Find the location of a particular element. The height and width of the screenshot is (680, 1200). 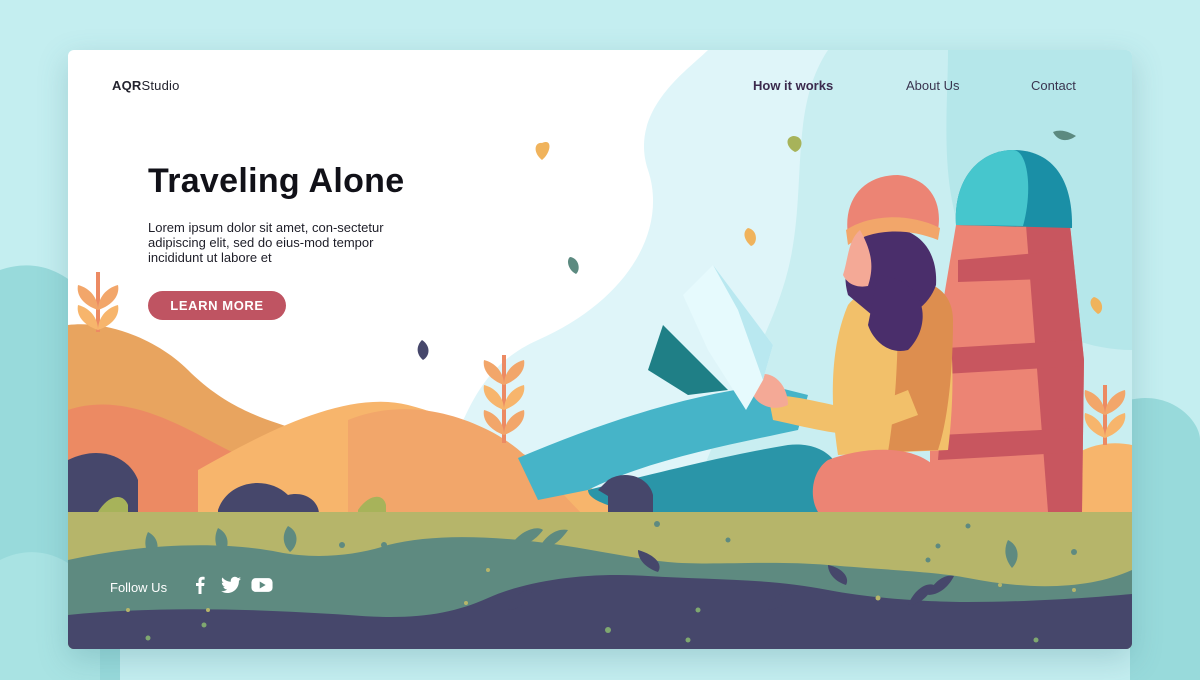

nav-contact: Contact is located at coordinates (1053, 85).